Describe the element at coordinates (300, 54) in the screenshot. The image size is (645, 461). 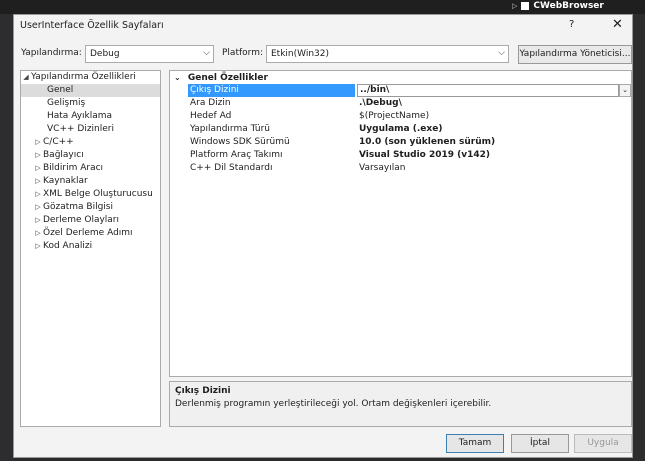
I see `platform-value: Etkin(Win32)` at that location.